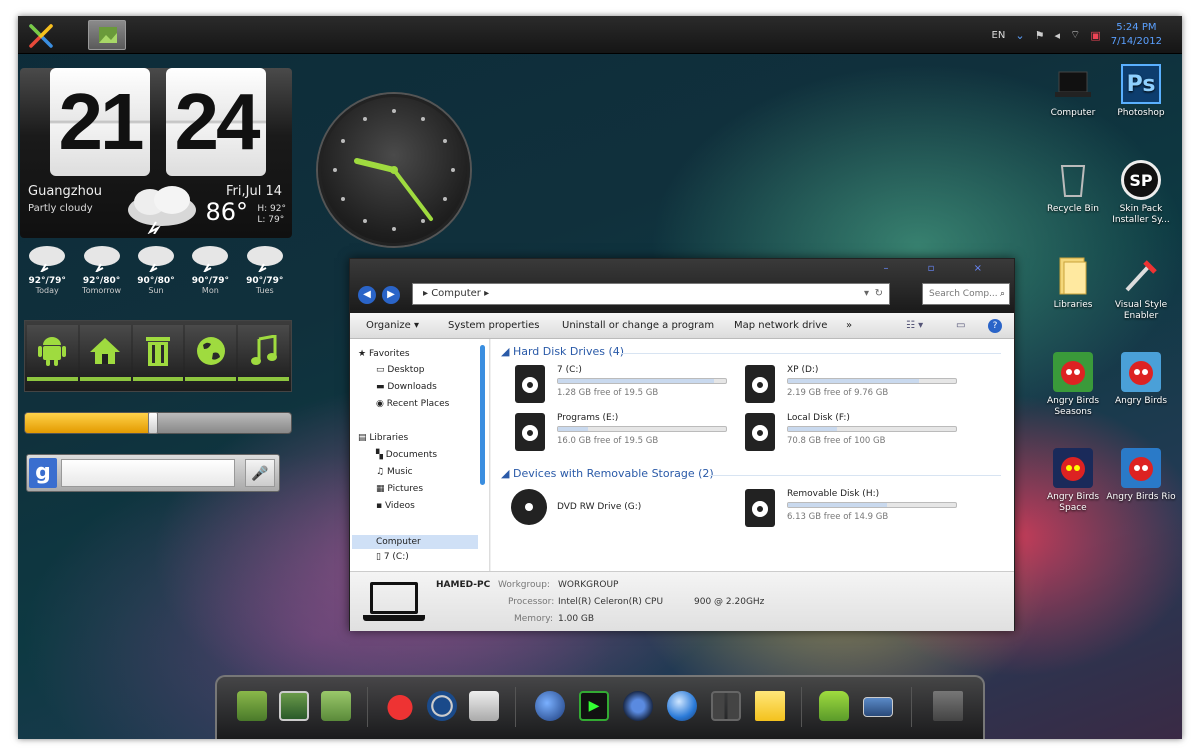 Image resolution: width=1200 pixels, height=751 pixels. Describe the element at coordinates (211, 353) in the screenshot. I see `globe-icon` at that location.